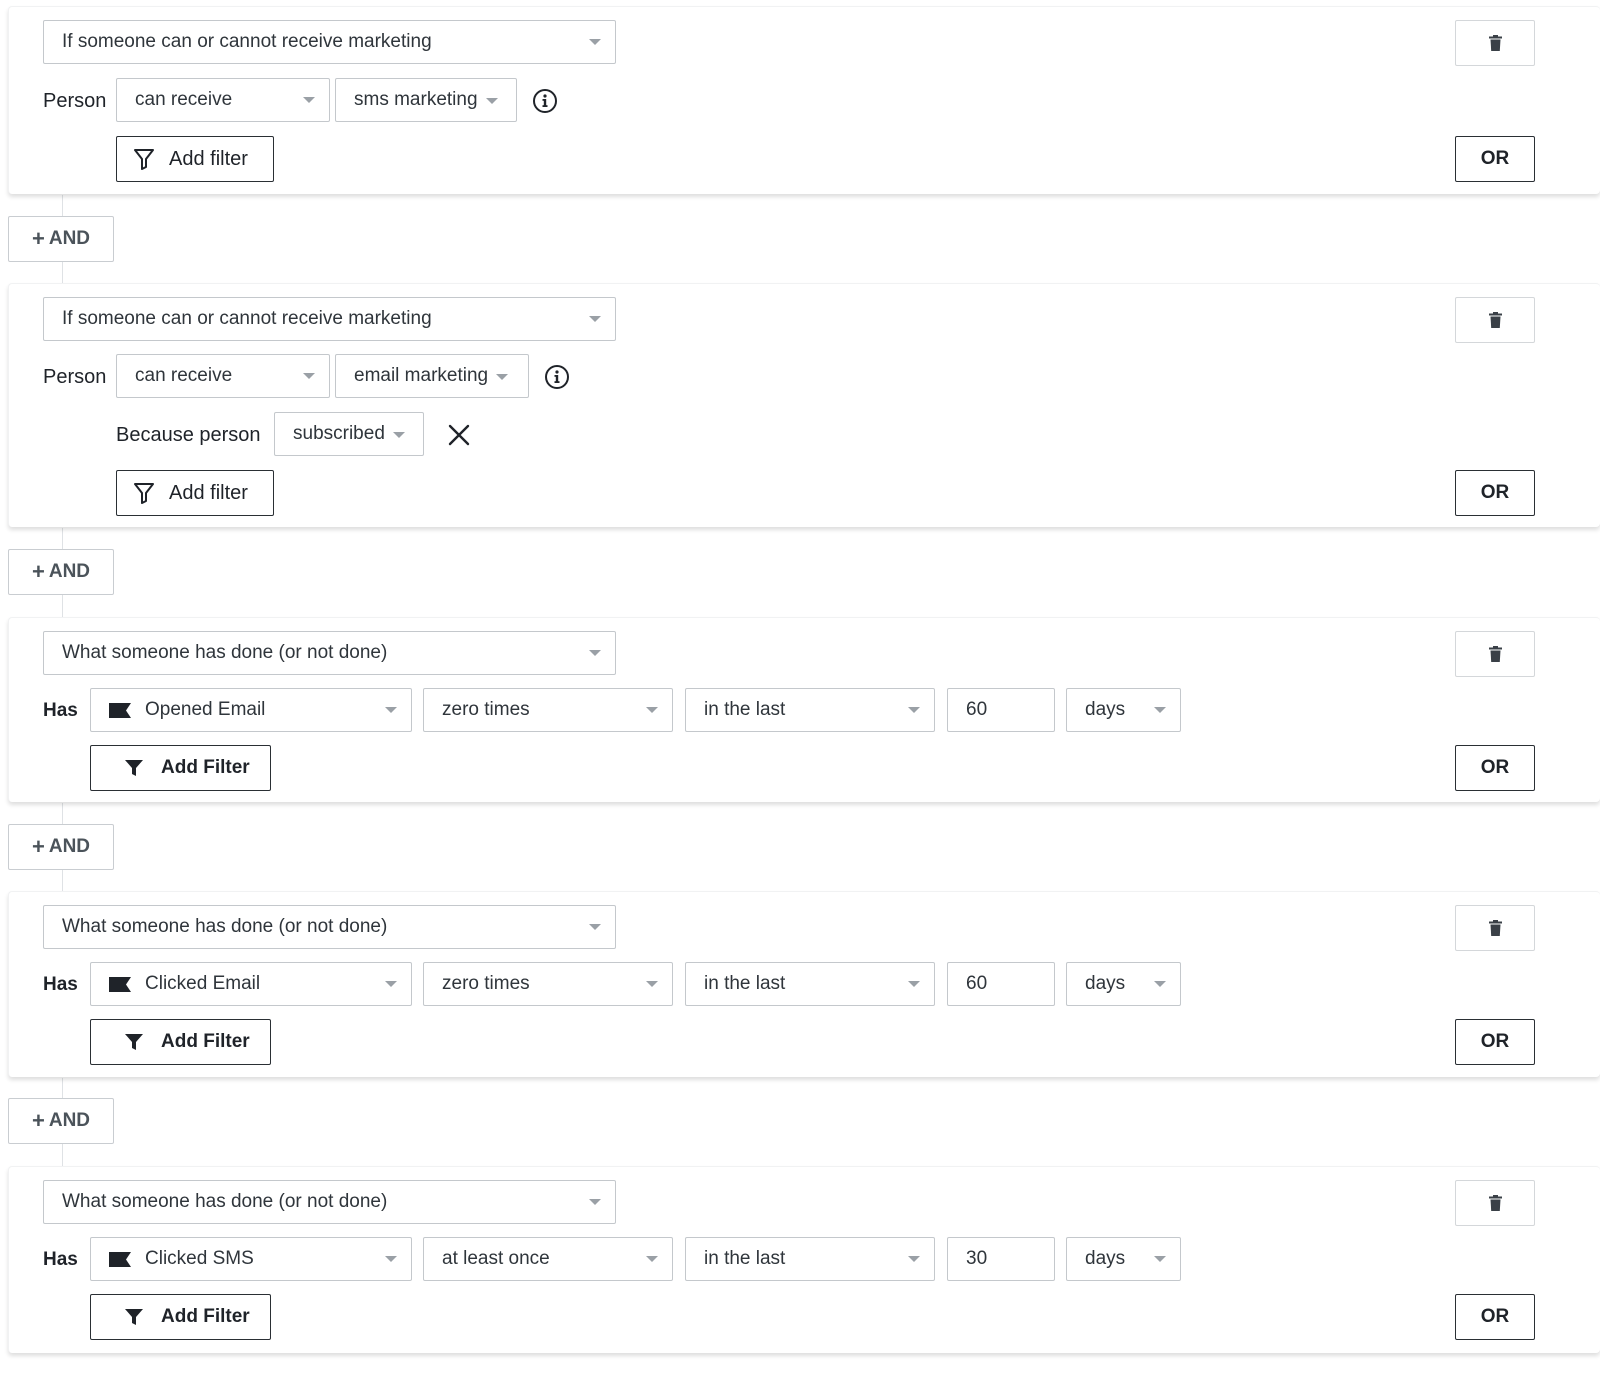 The image size is (1600, 1387). What do you see at coordinates (548, 1259) in the screenshot?
I see `frequency-select: at least once` at bounding box center [548, 1259].